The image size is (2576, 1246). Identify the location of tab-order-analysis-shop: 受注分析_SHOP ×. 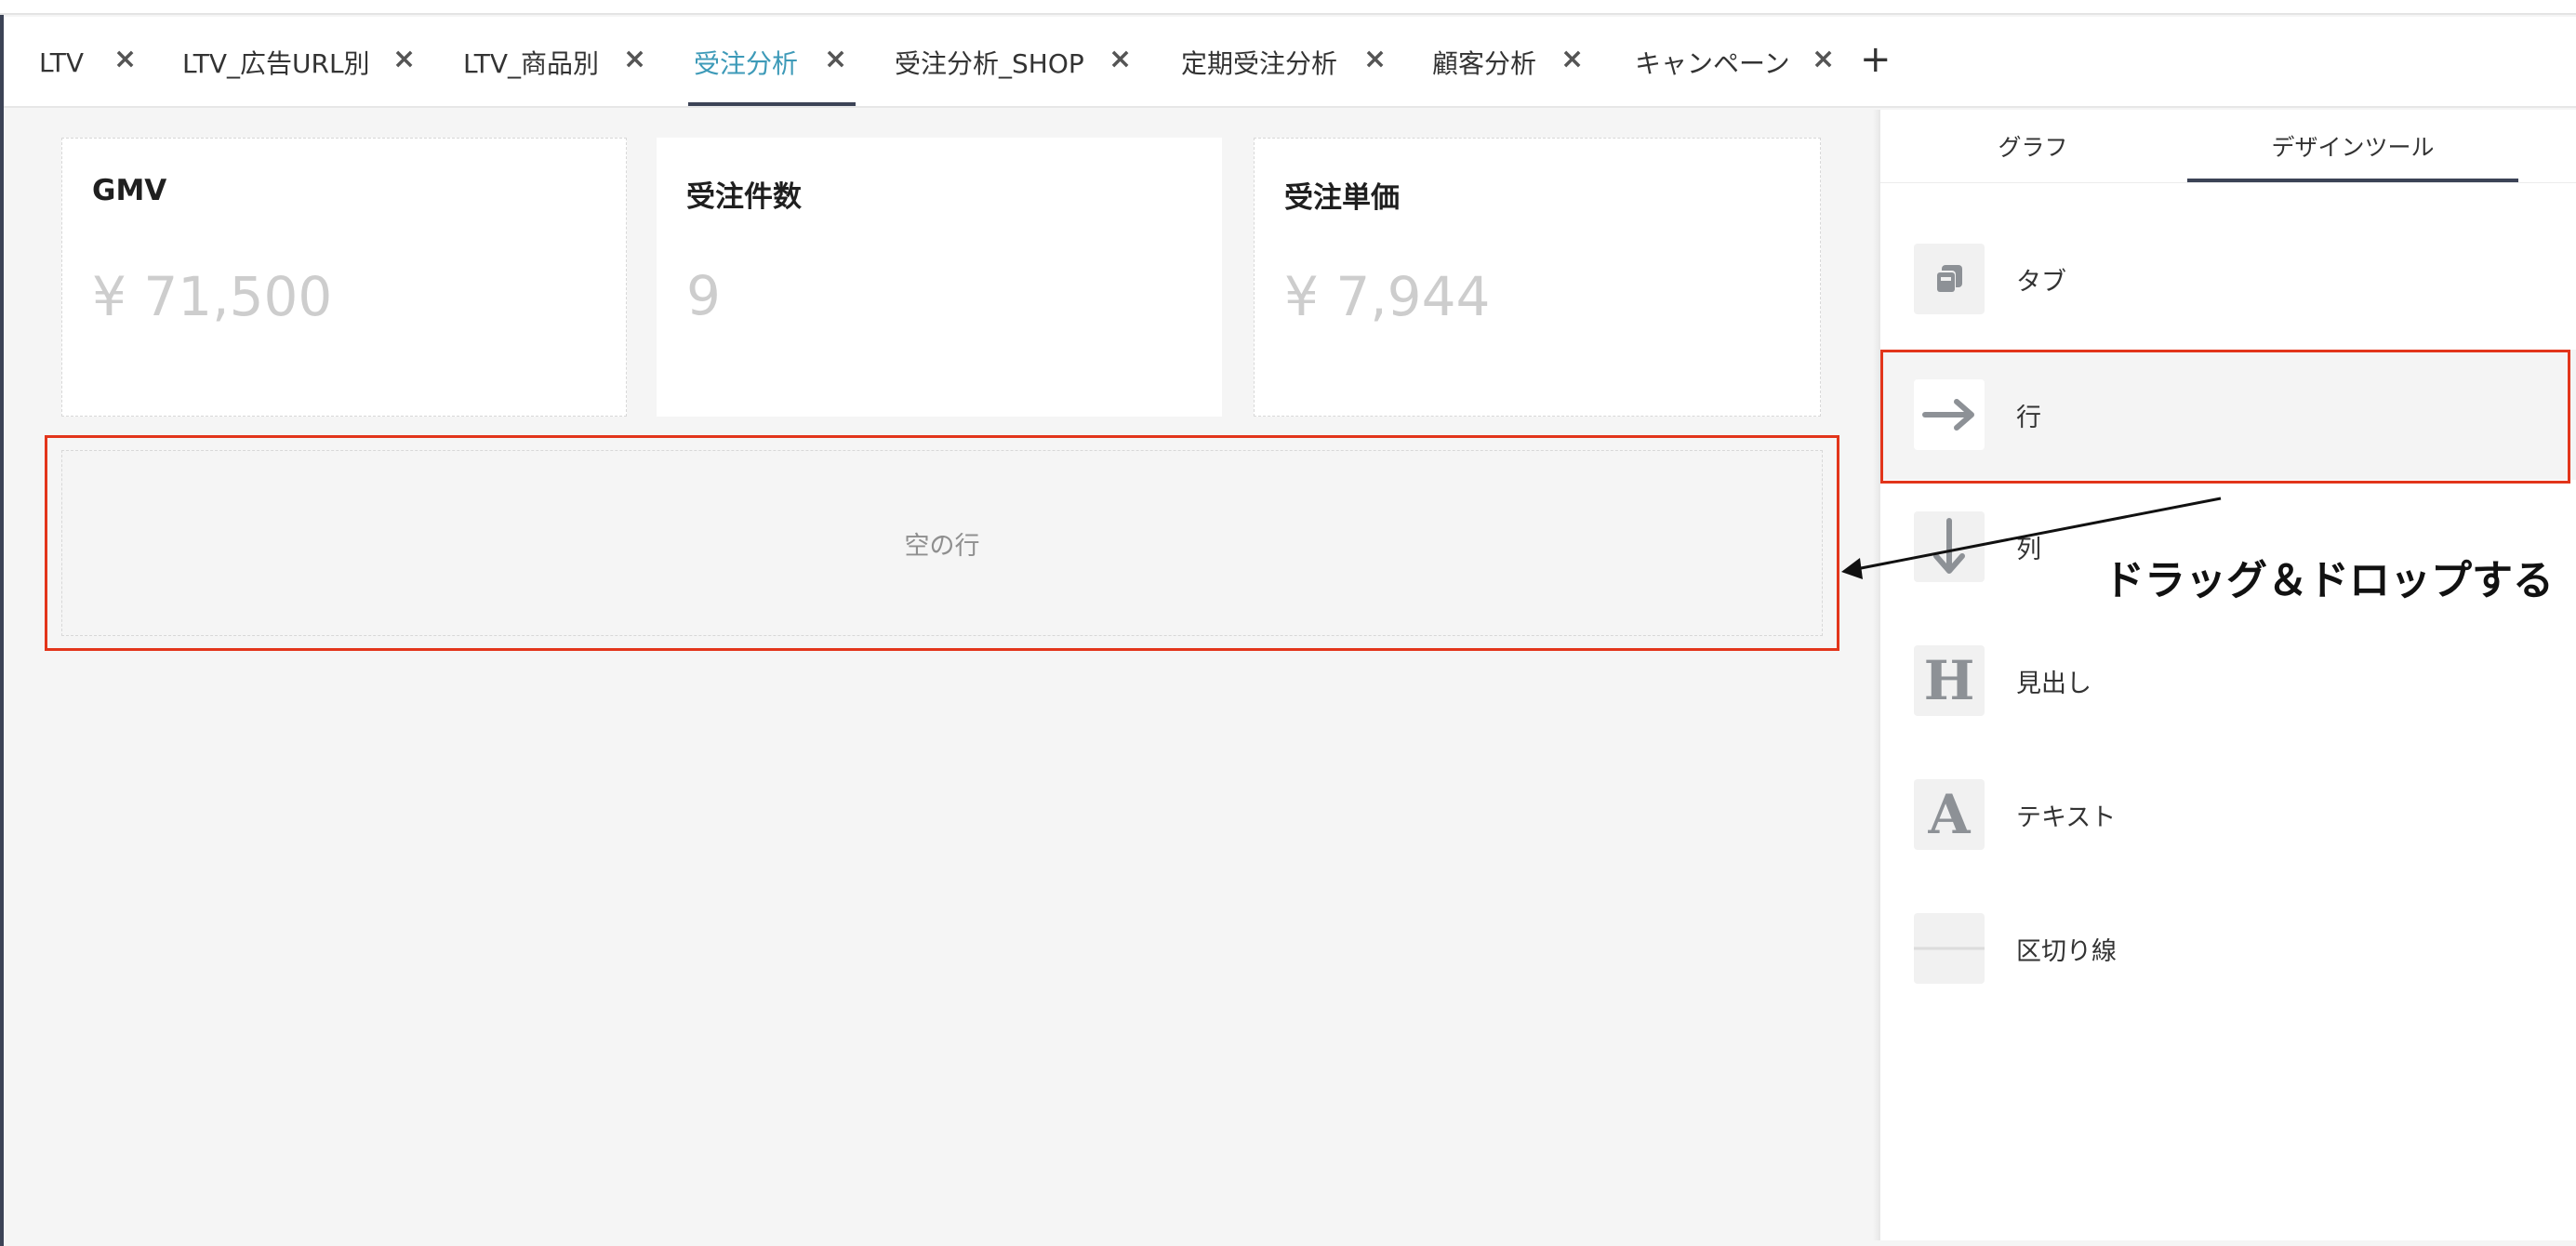
(1013, 62).